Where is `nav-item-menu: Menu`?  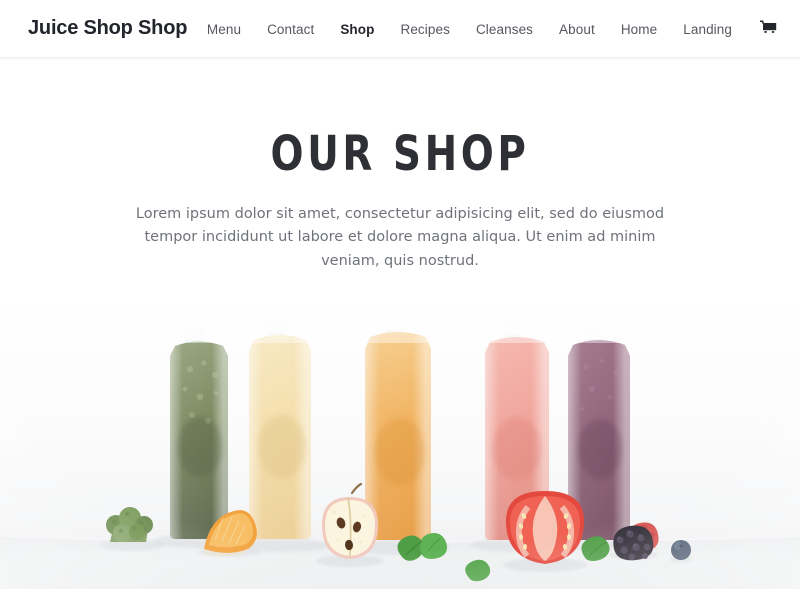
nav-item-menu: Menu is located at coordinates (224, 29).